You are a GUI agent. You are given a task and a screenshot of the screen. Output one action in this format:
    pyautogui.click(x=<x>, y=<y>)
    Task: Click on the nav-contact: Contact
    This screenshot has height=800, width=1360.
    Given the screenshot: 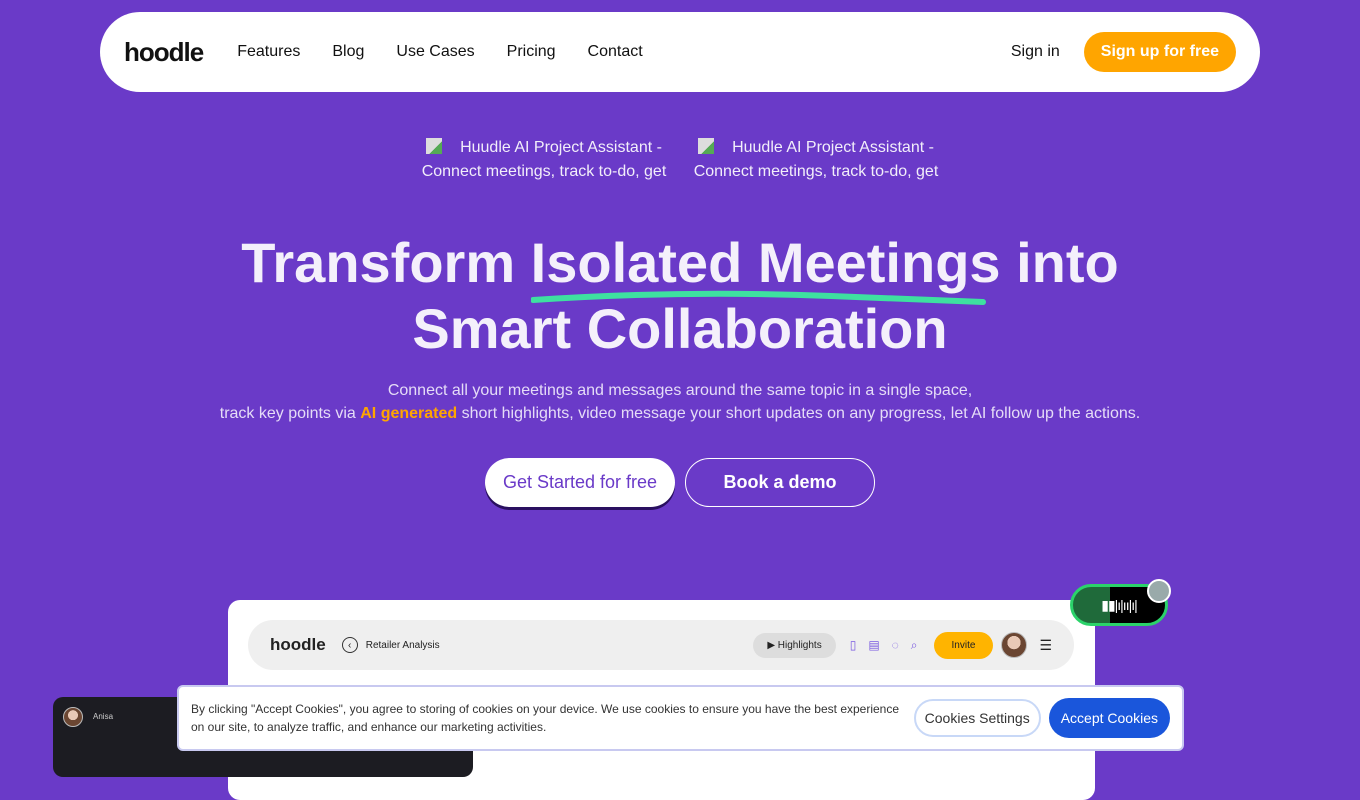 What is the action you would take?
    pyautogui.click(x=615, y=52)
    